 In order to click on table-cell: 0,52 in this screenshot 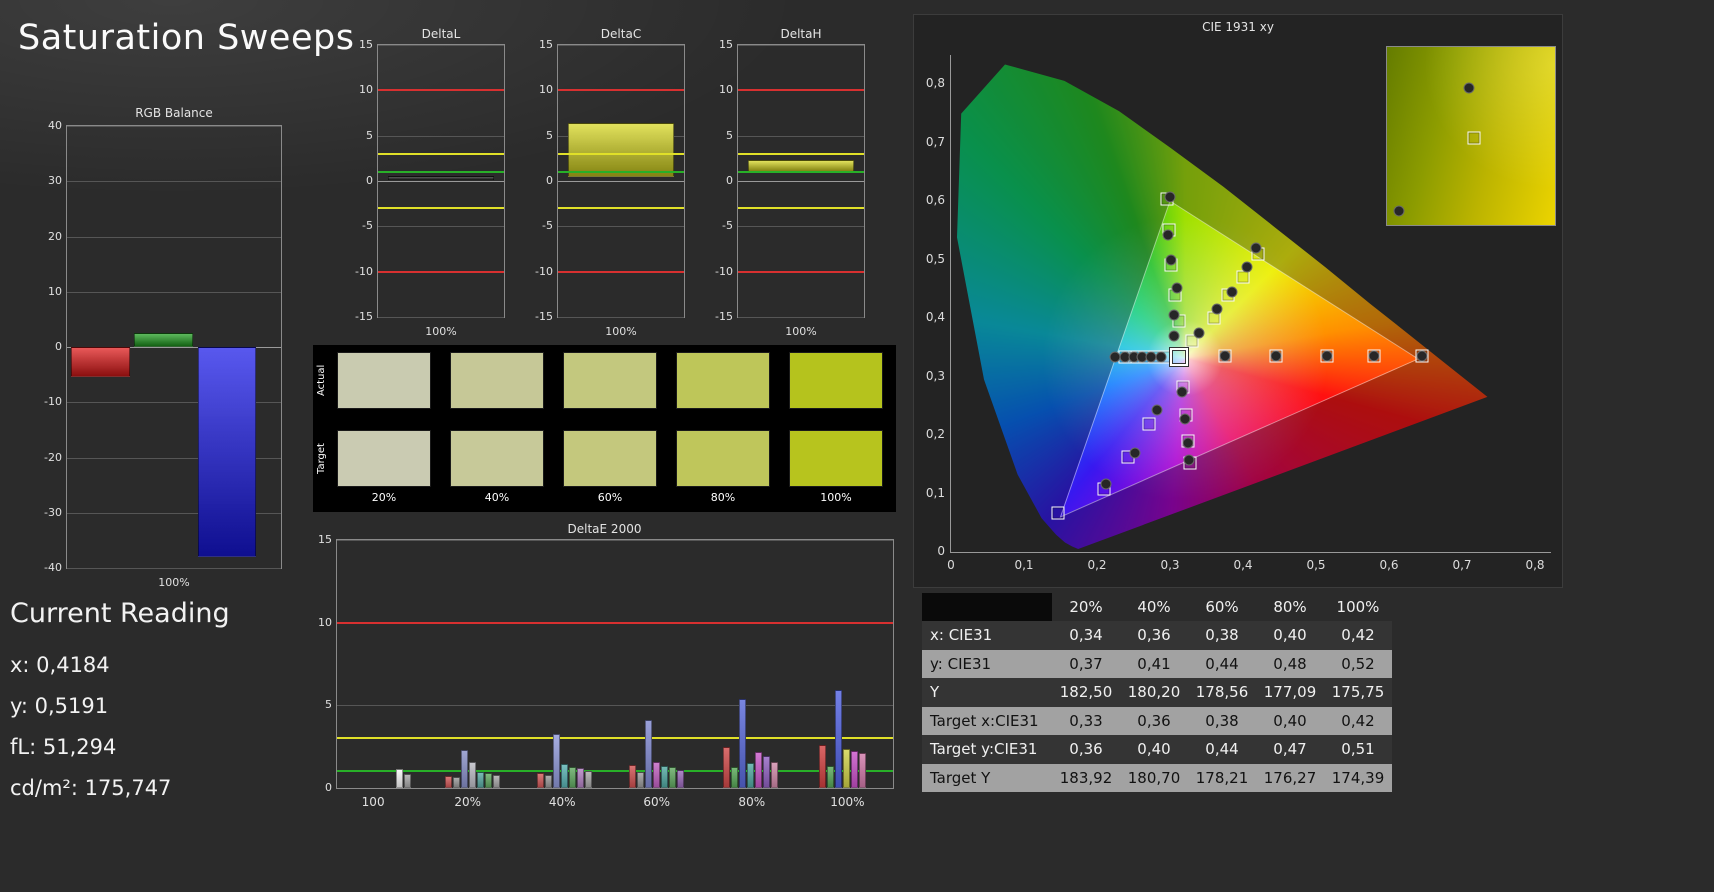, I will do `click(1358, 663)`.